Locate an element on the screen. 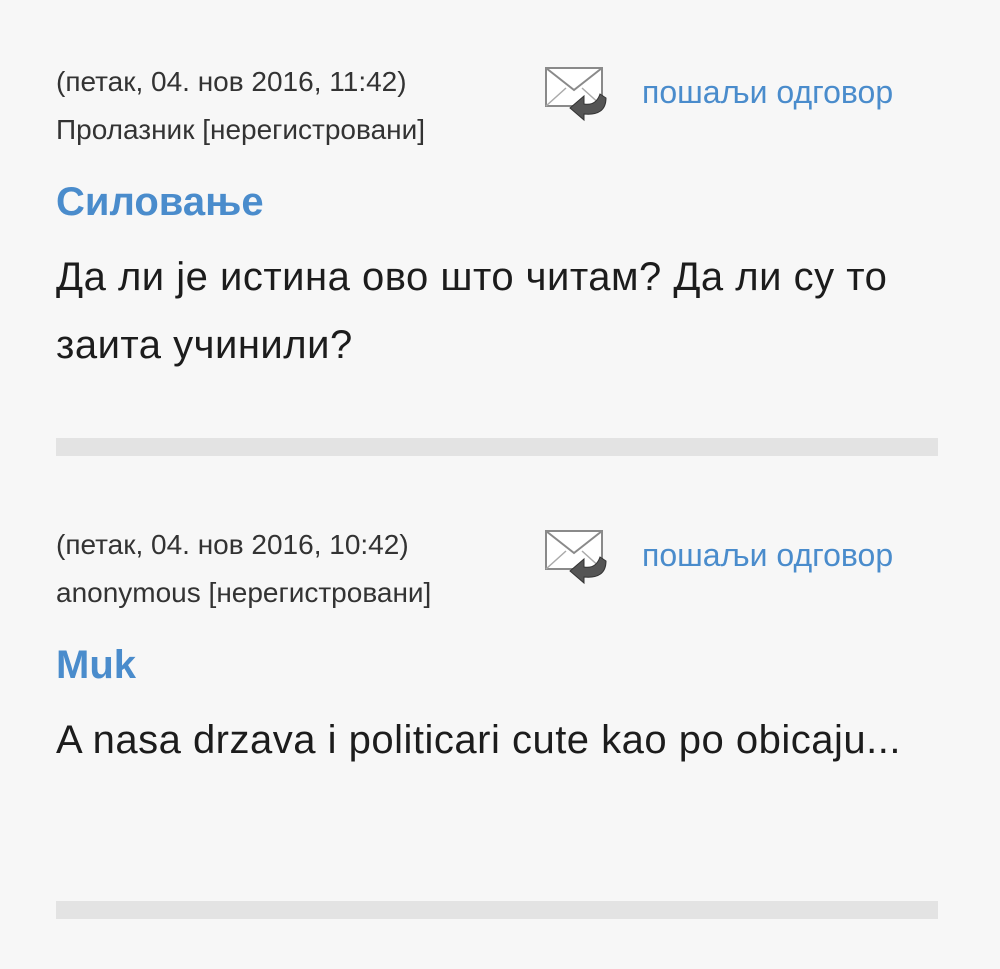 This screenshot has height=969, width=1000. comment-author: Пролазник [нерегистровани] is located at coordinates (241, 129).